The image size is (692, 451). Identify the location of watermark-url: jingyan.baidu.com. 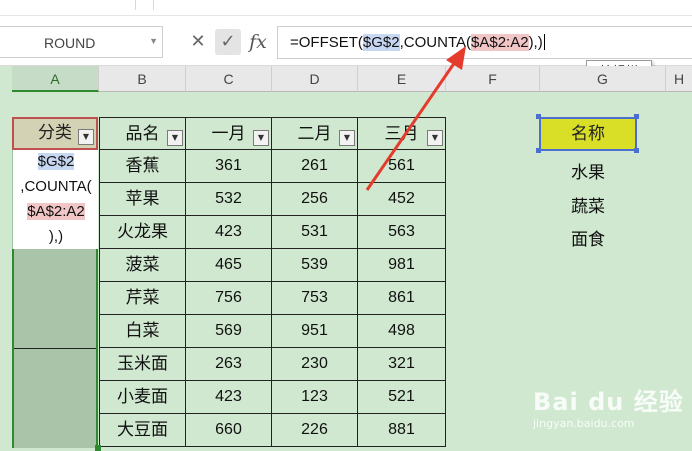
(584, 423).